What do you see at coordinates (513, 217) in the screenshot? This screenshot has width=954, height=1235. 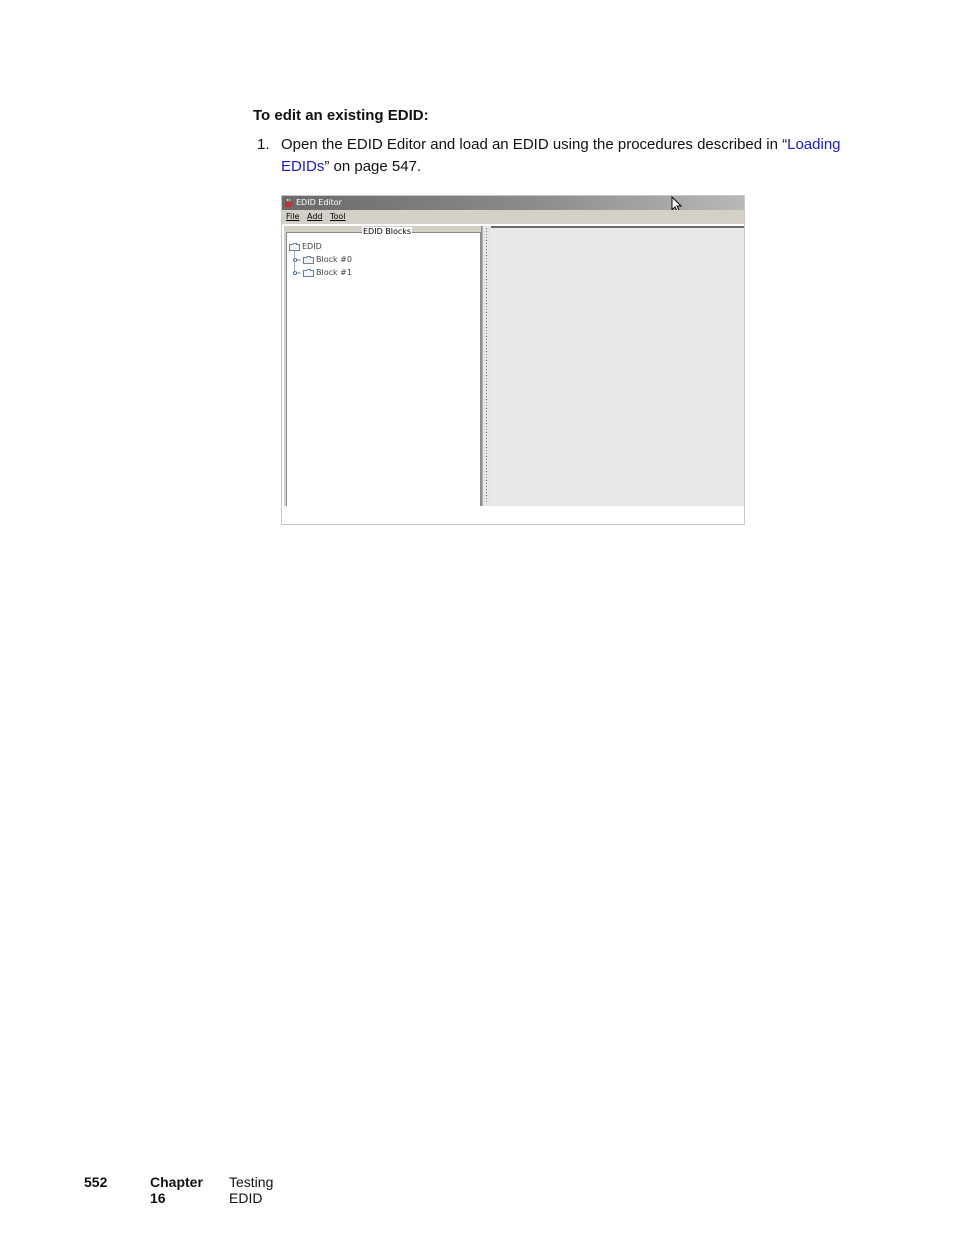 I see `menubar: File Add Tool` at bounding box center [513, 217].